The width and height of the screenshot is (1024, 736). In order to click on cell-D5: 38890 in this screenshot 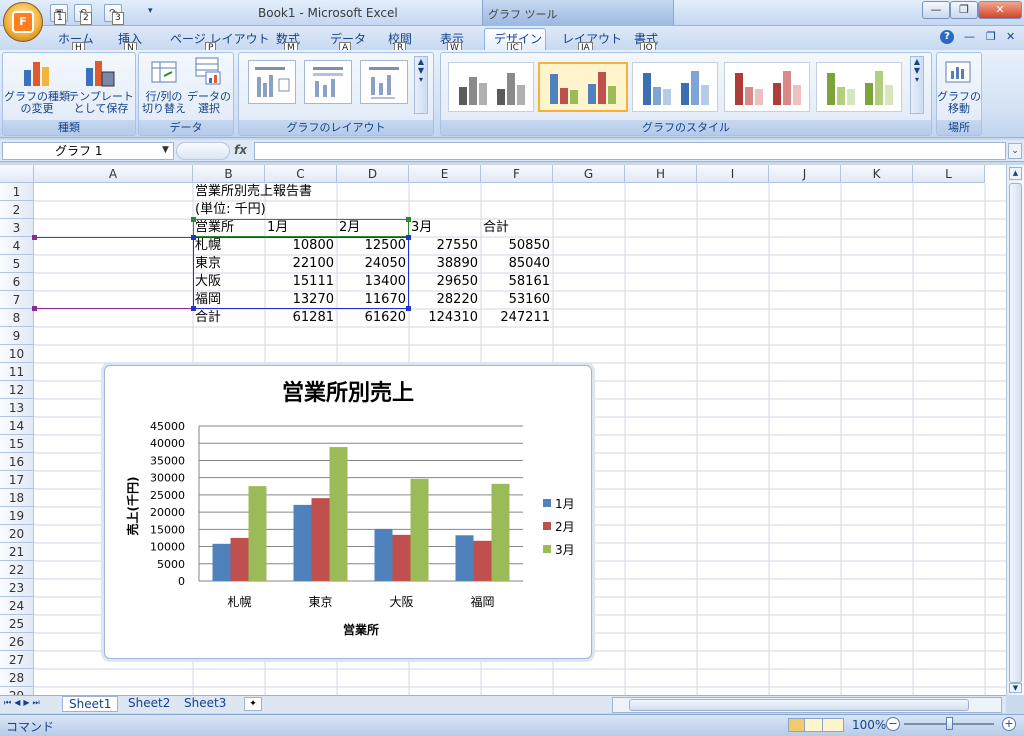, I will do `click(446, 264)`.